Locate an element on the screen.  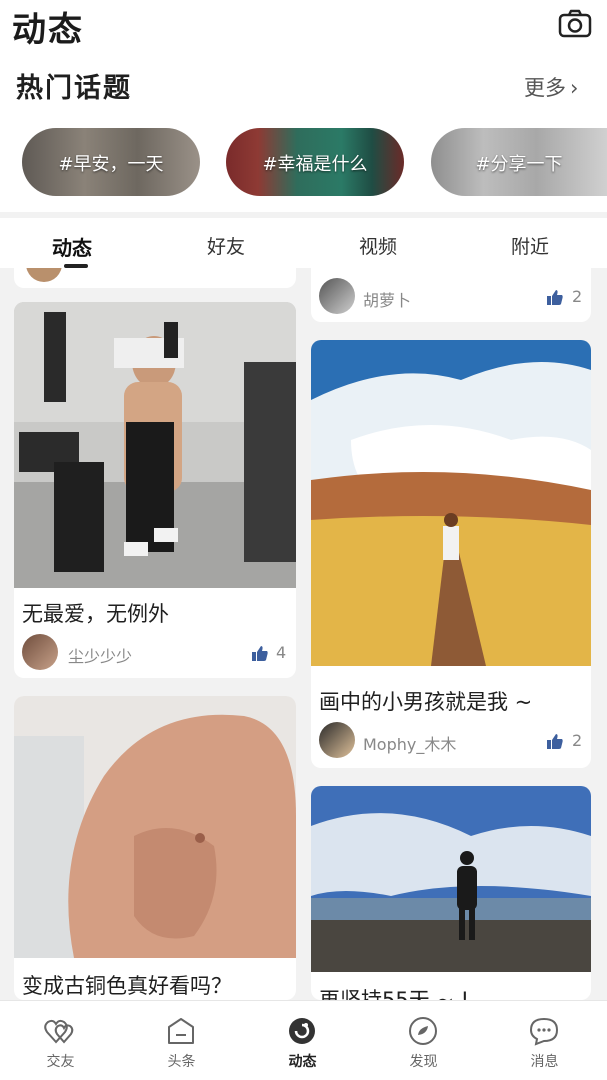
more-topics-link: 更多 › is located at coordinates (551, 87).